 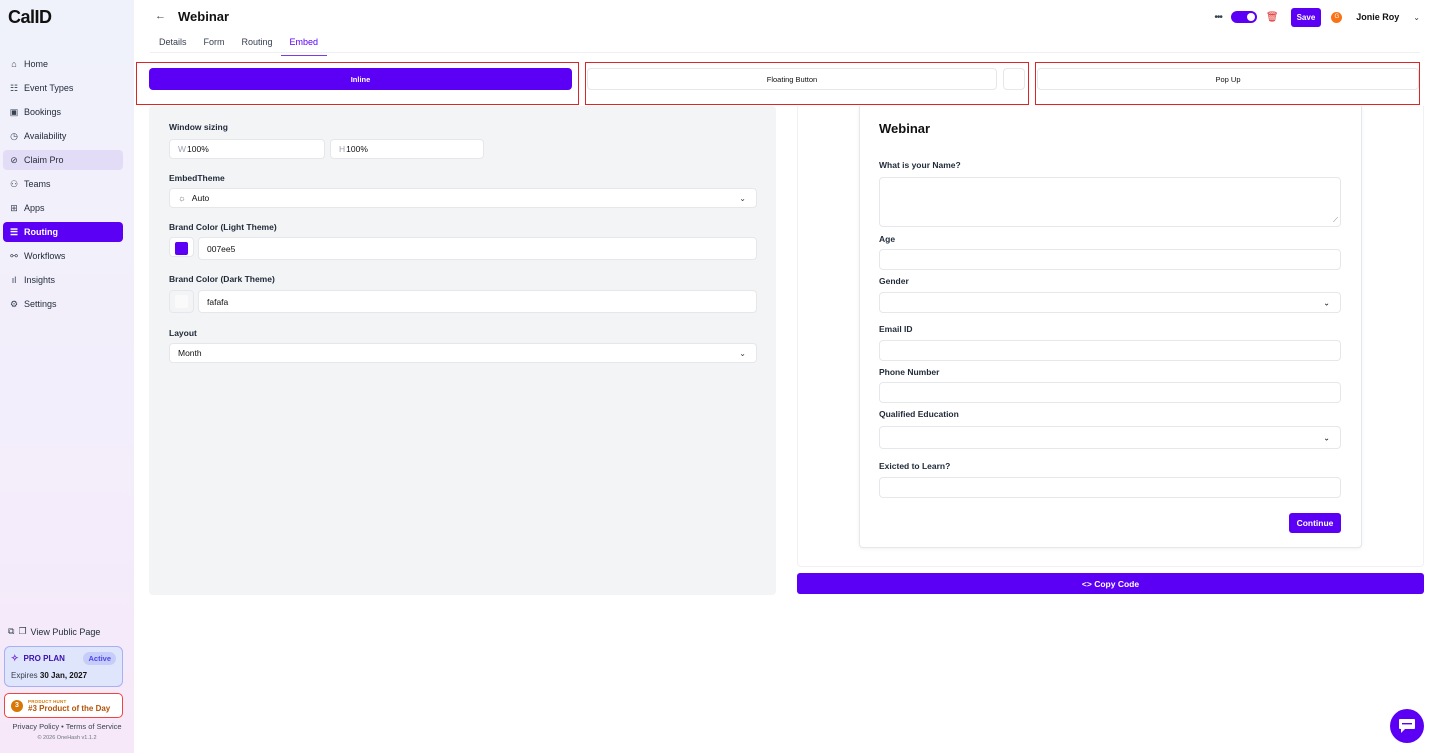 What do you see at coordinates (44, 160) in the screenshot?
I see `sidebar-item-label: Claim Pro` at bounding box center [44, 160].